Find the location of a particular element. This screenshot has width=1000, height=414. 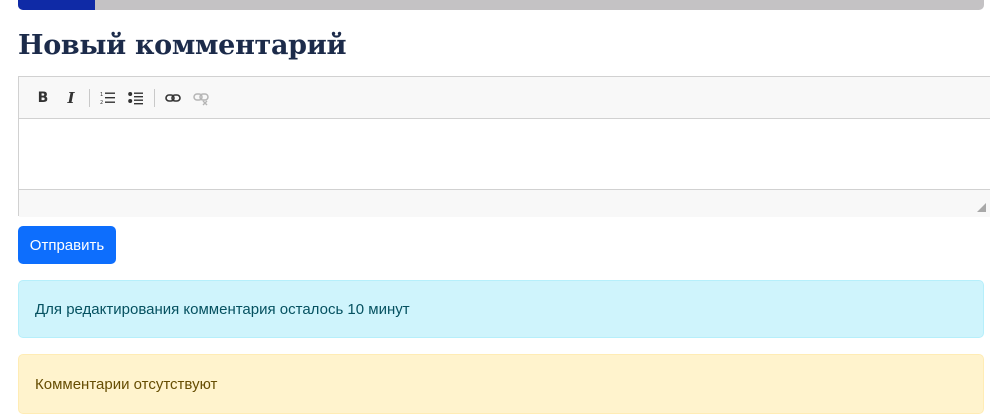

numbered-list-button: 1 2 is located at coordinates (108, 98).